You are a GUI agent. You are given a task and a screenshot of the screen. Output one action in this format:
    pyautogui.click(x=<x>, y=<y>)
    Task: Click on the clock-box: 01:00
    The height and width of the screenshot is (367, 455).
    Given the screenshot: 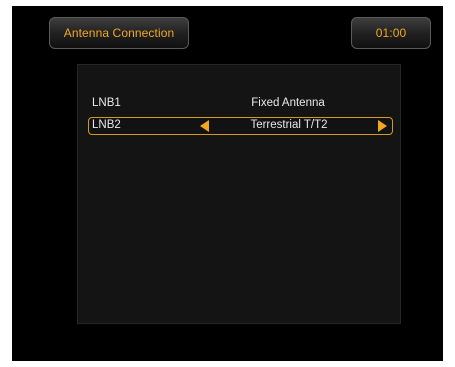 What is the action you would take?
    pyautogui.click(x=391, y=33)
    